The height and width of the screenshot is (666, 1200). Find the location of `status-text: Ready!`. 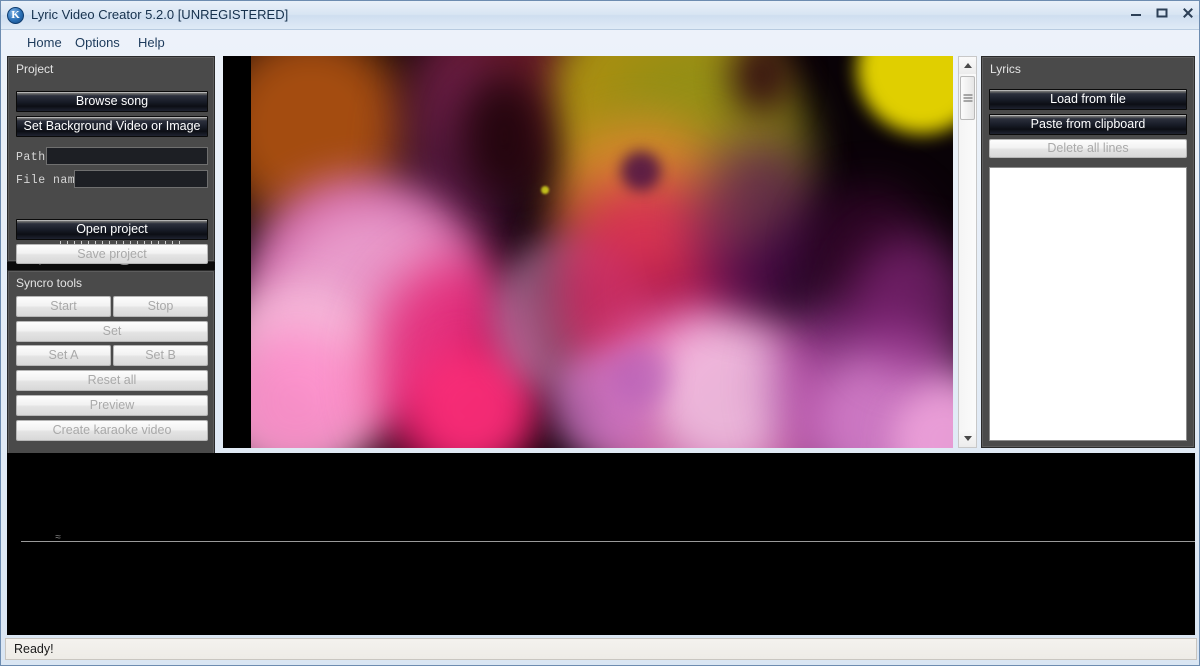

status-text: Ready! is located at coordinates (34, 649).